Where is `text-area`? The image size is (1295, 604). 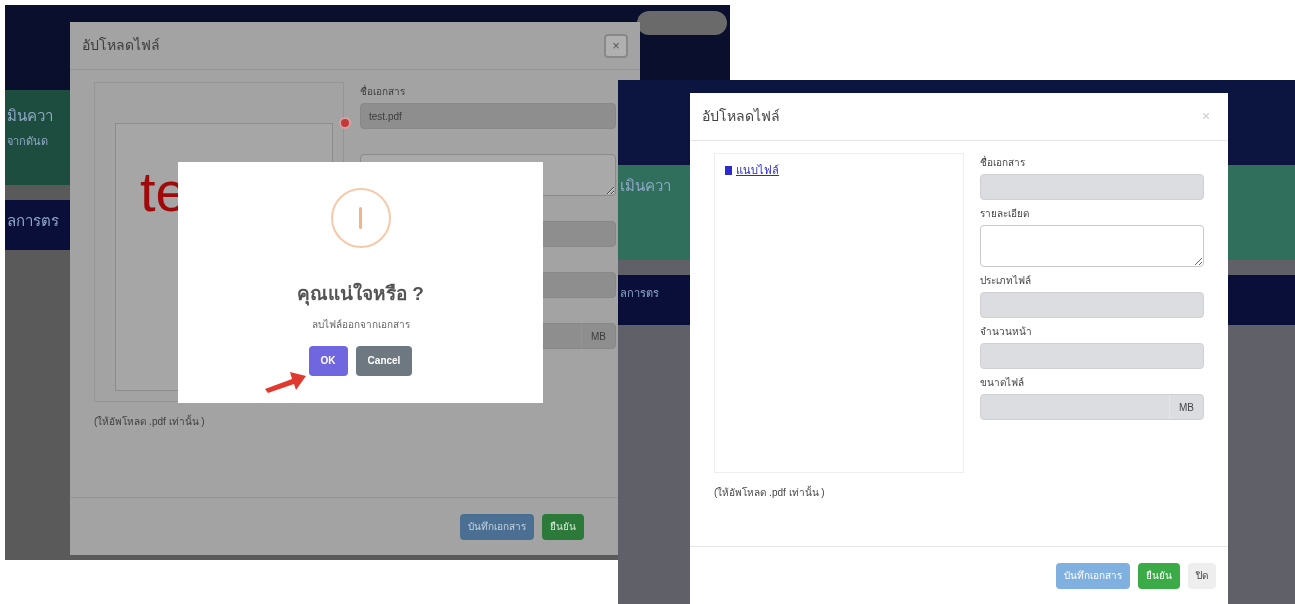 text-area is located at coordinates (1092, 246).